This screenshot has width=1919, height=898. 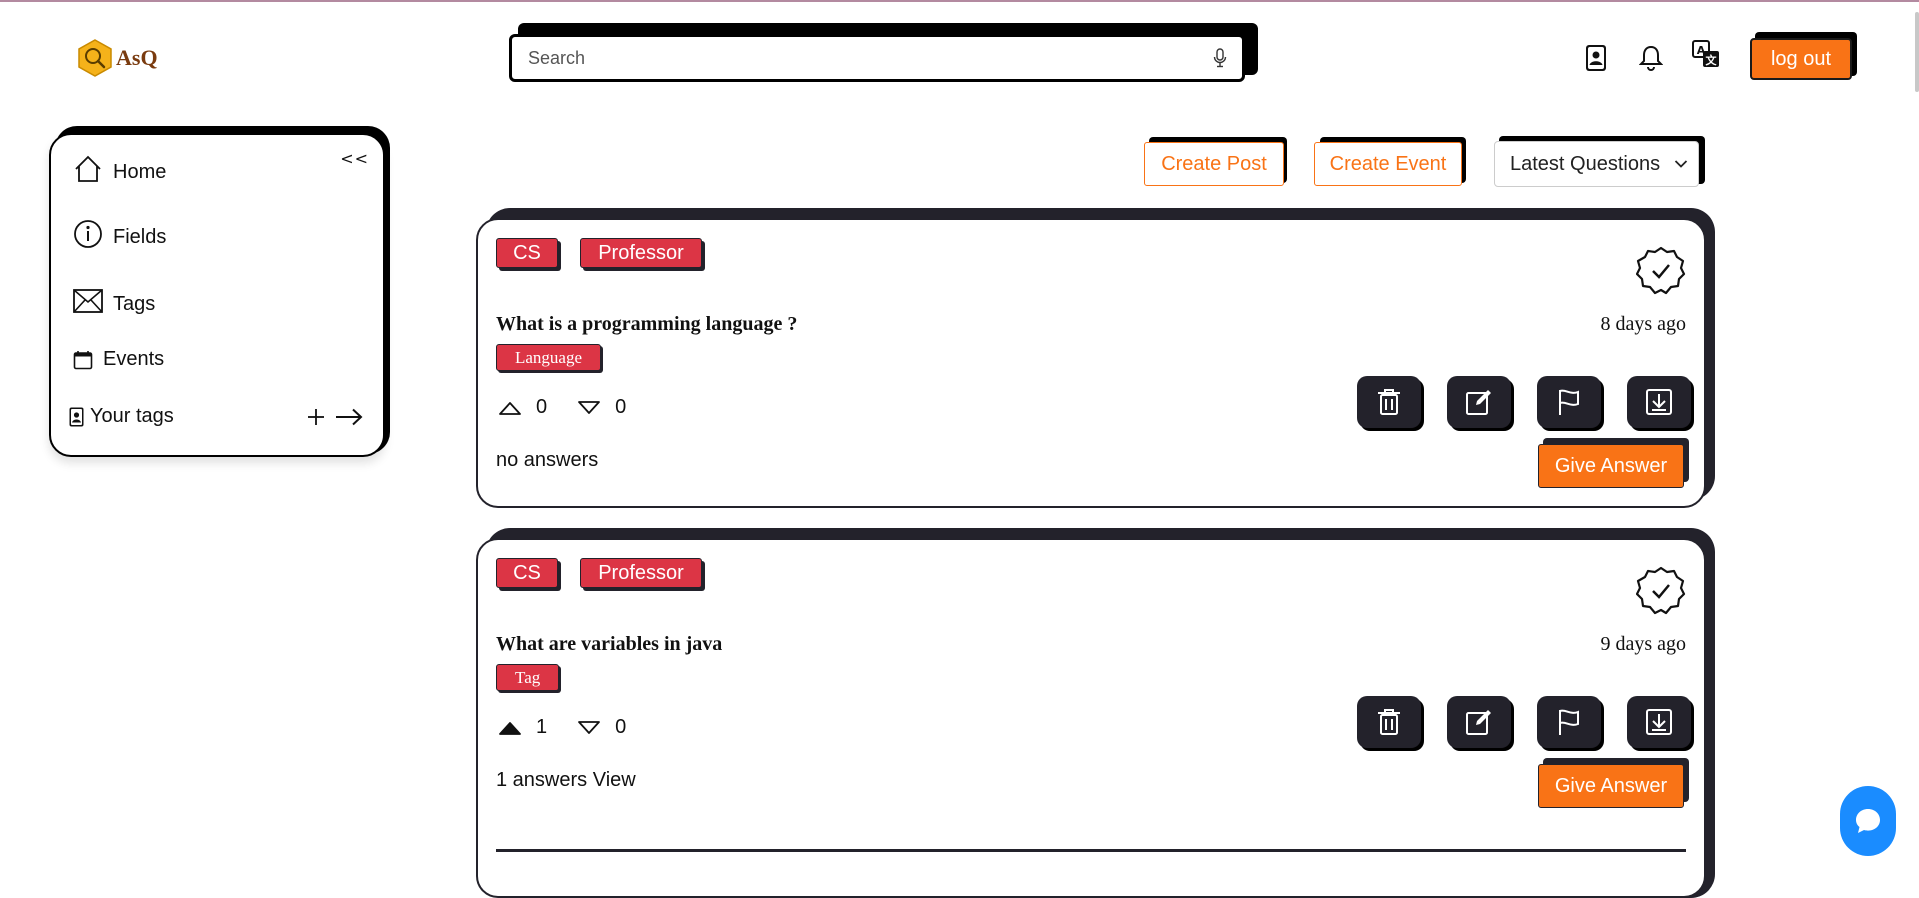 What do you see at coordinates (354, 158) in the screenshot?
I see `collapse-sidebar-button: <<` at bounding box center [354, 158].